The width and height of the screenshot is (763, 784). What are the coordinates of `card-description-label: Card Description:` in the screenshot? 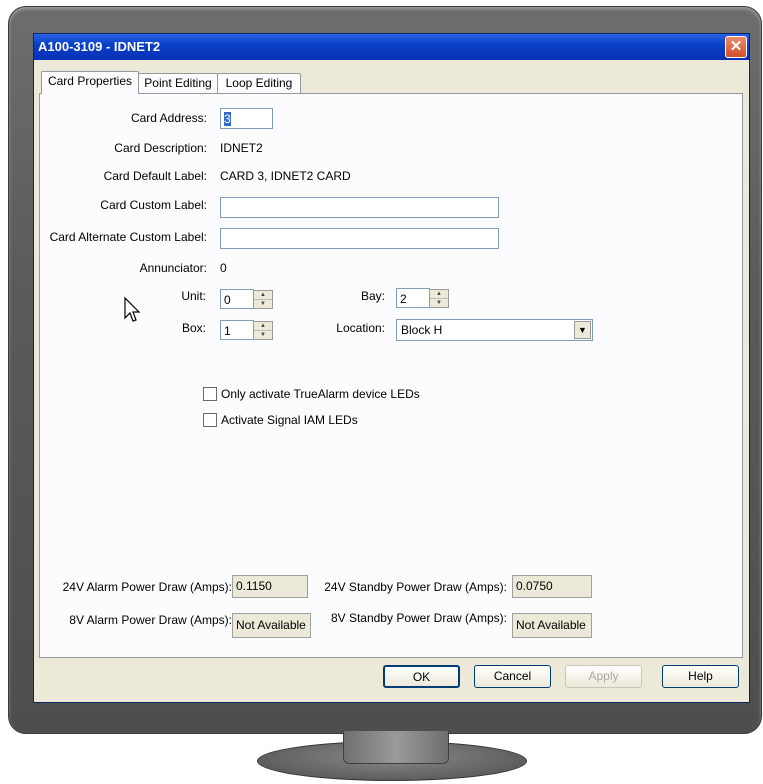 It's located at (160, 148).